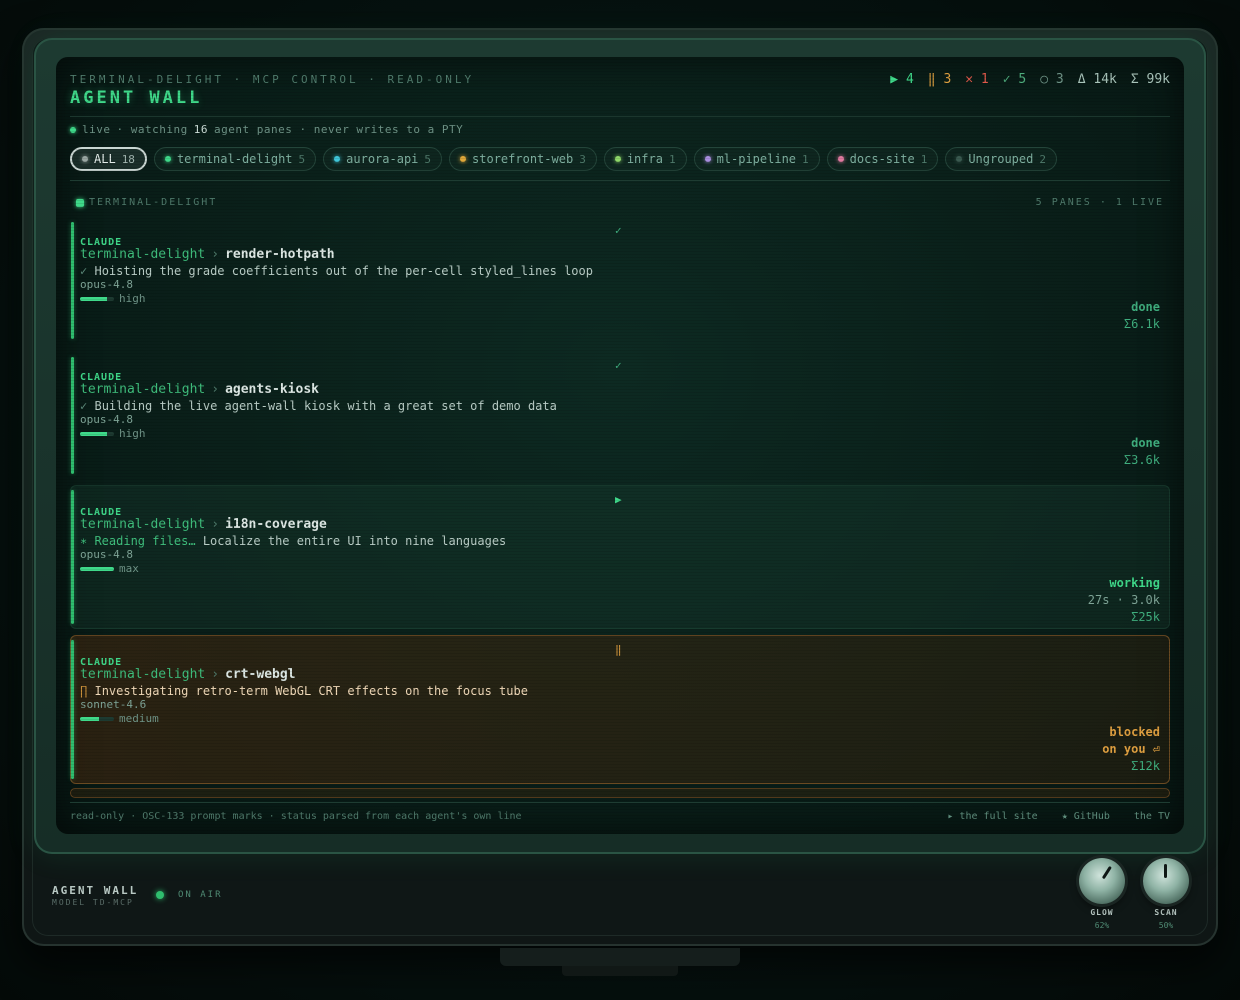 The image size is (1240, 1000). I want to click on tv-link: the TV, so click(1152, 816).